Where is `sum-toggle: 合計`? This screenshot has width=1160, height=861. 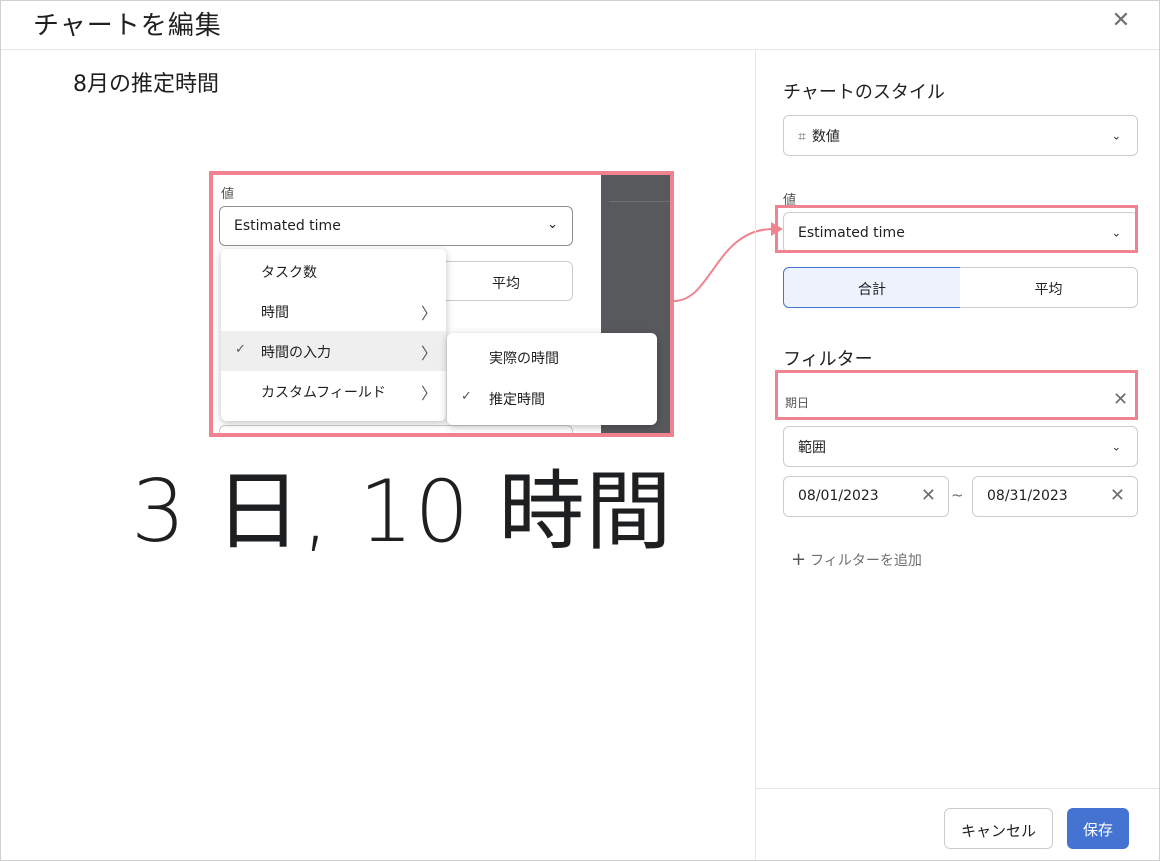
sum-toggle: 合計 is located at coordinates (872, 287).